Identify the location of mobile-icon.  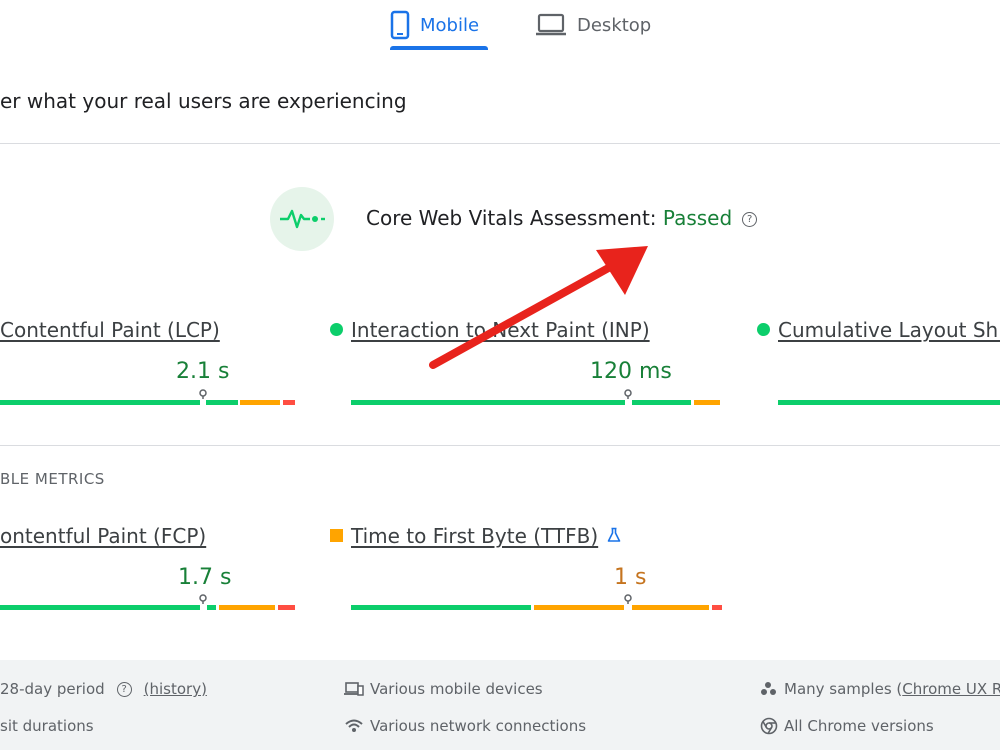
(400, 25).